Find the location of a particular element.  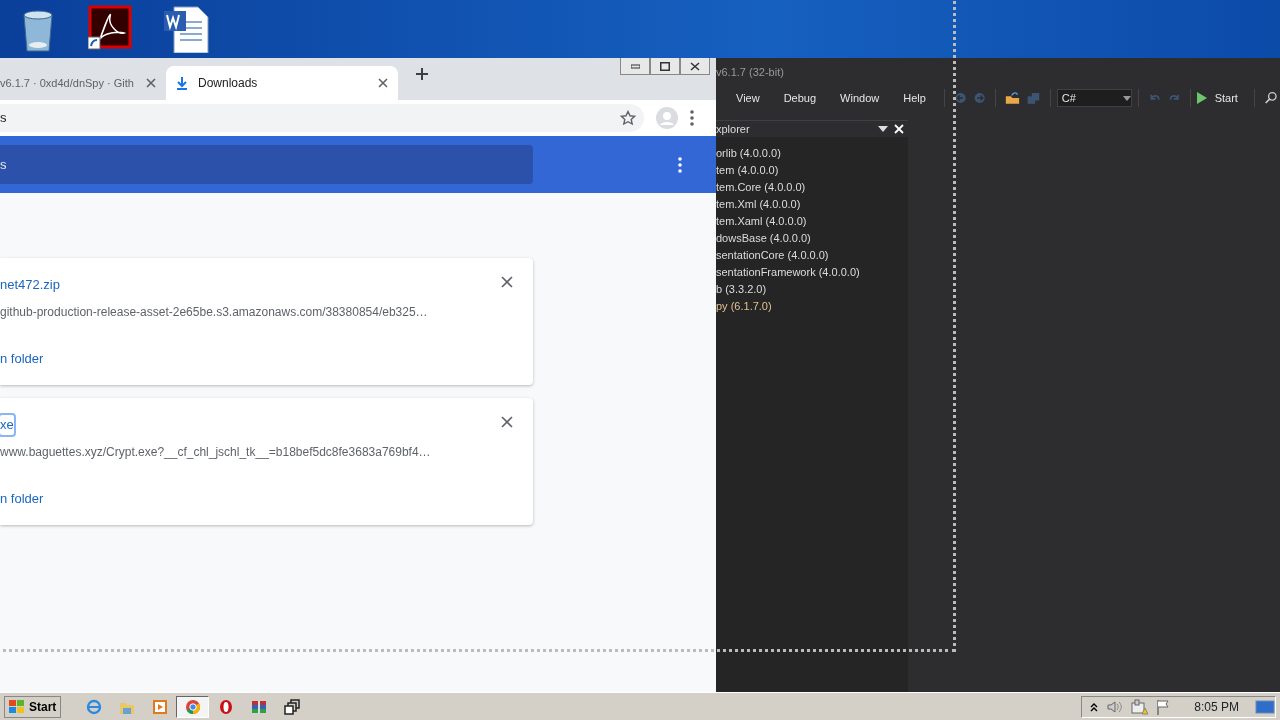

folder-icon is located at coordinates (1012, 98).